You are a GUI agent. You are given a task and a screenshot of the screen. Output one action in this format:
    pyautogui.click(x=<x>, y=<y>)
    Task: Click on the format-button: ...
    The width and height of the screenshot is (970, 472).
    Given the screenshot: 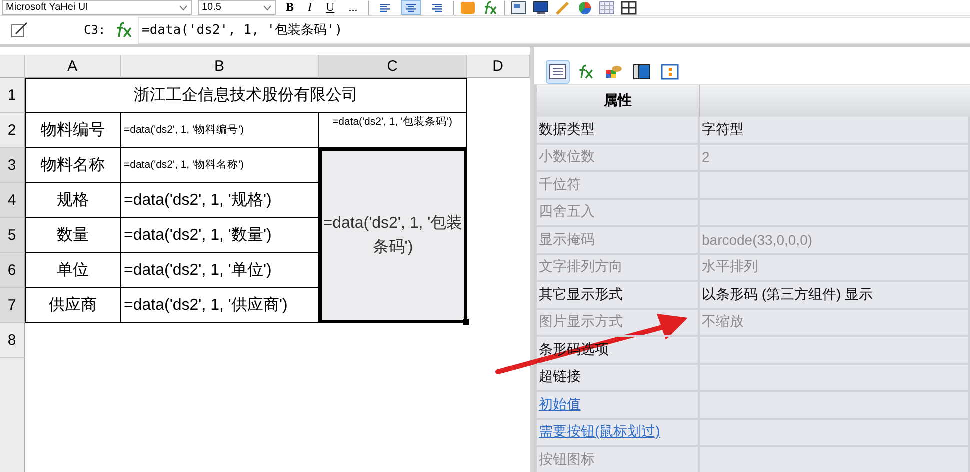 What is the action you would take?
    pyautogui.click(x=353, y=7)
    